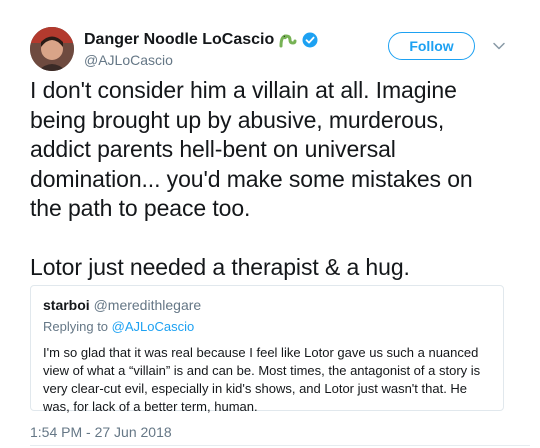  I want to click on snake-icon, so click(288, 40).